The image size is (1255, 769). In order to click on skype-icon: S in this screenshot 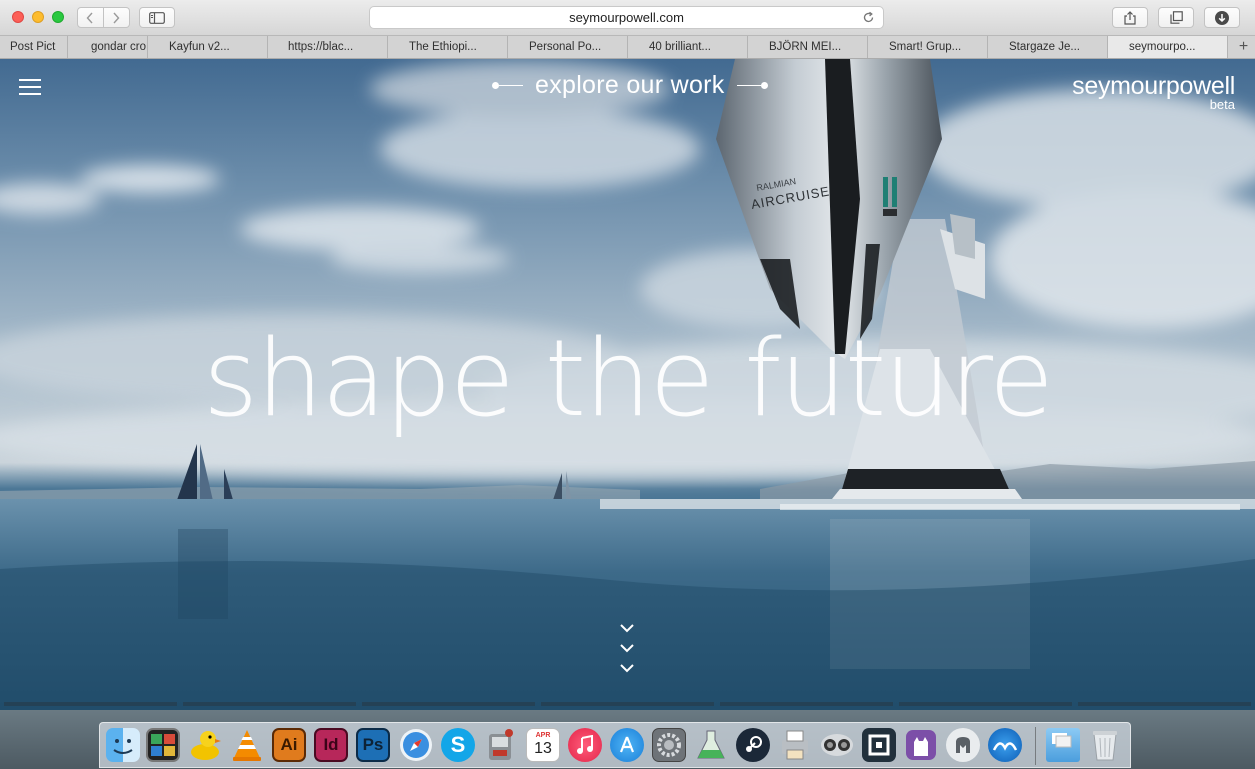, I will do `click(458, 745)`.